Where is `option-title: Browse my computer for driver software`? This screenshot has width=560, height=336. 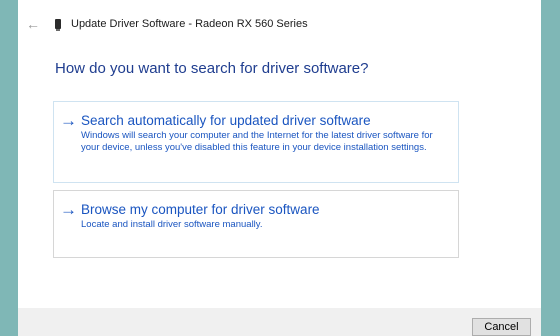
option-title: Browse my computer for driver software is located at coordinates (200, 209).